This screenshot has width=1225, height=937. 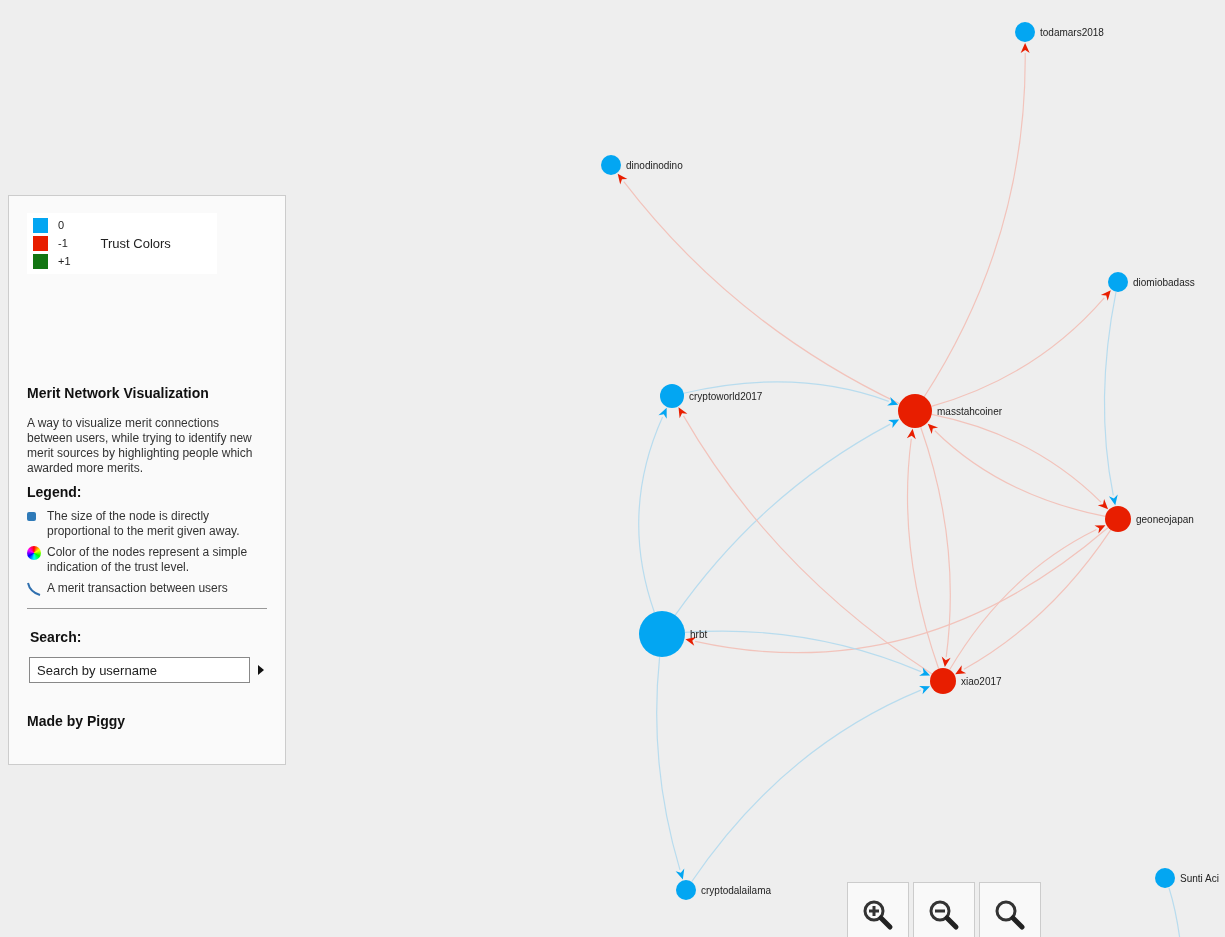 What do you see at coordinates (970, 411) in the screenshot?
I see `node-label: masstahcoiner` at bounding box center [970, 411].